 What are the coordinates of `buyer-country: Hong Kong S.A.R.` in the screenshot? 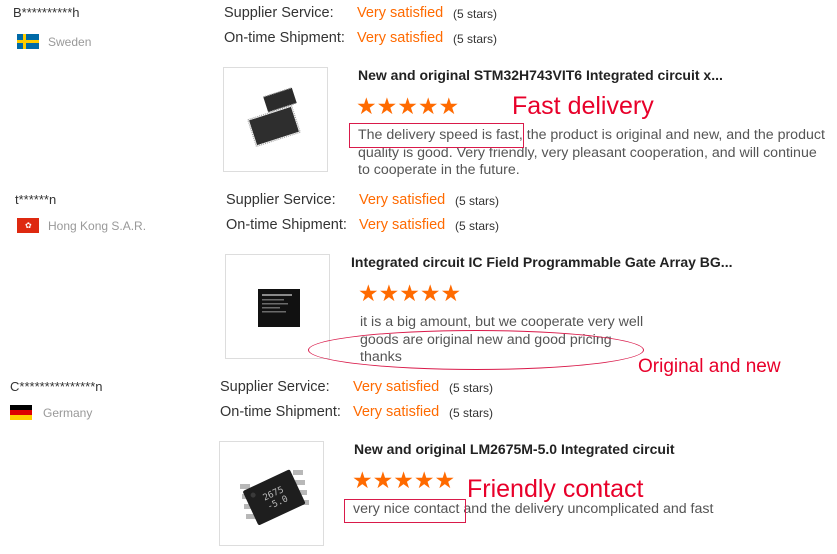 It's located at (97, 226).